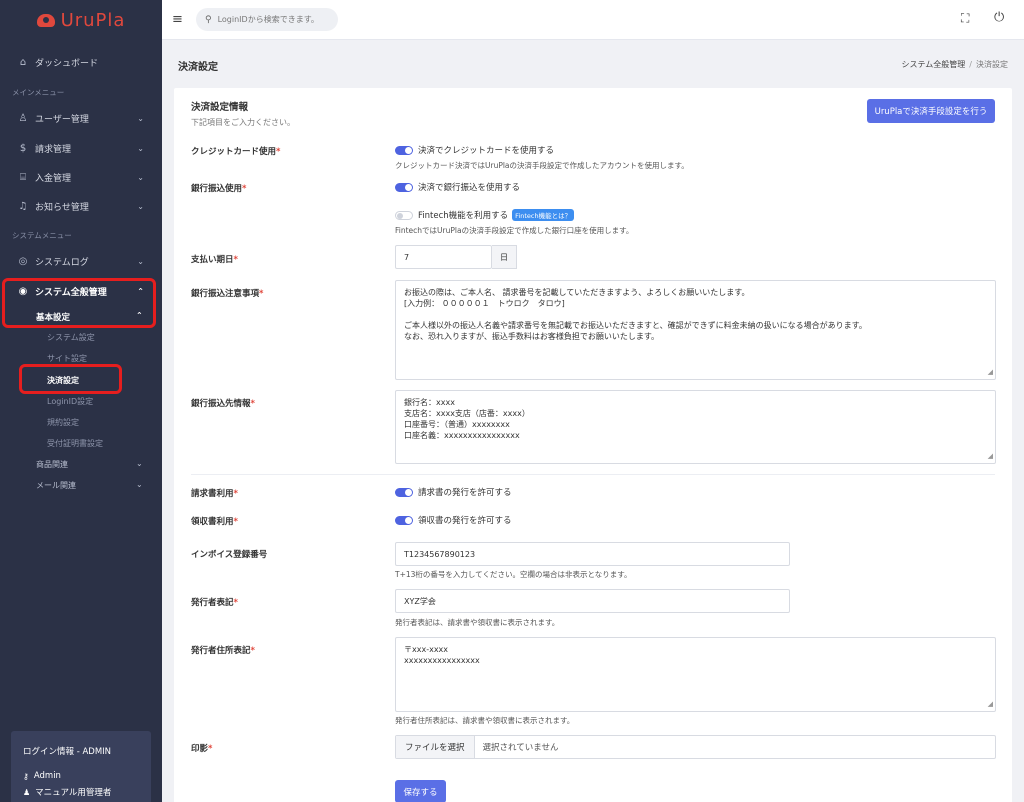  Describe the element at coordinates (63, 422) in the screenshot. I see `sidebar-subitem-terms-settings: 規約設定` at that location.